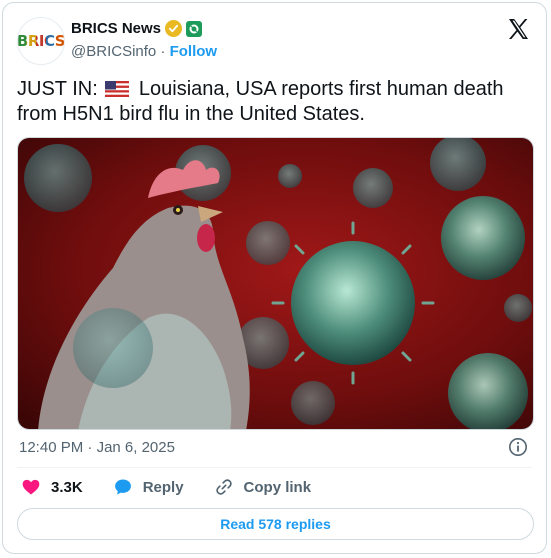  I want to click on us-flag-icon, so click(117, 89).